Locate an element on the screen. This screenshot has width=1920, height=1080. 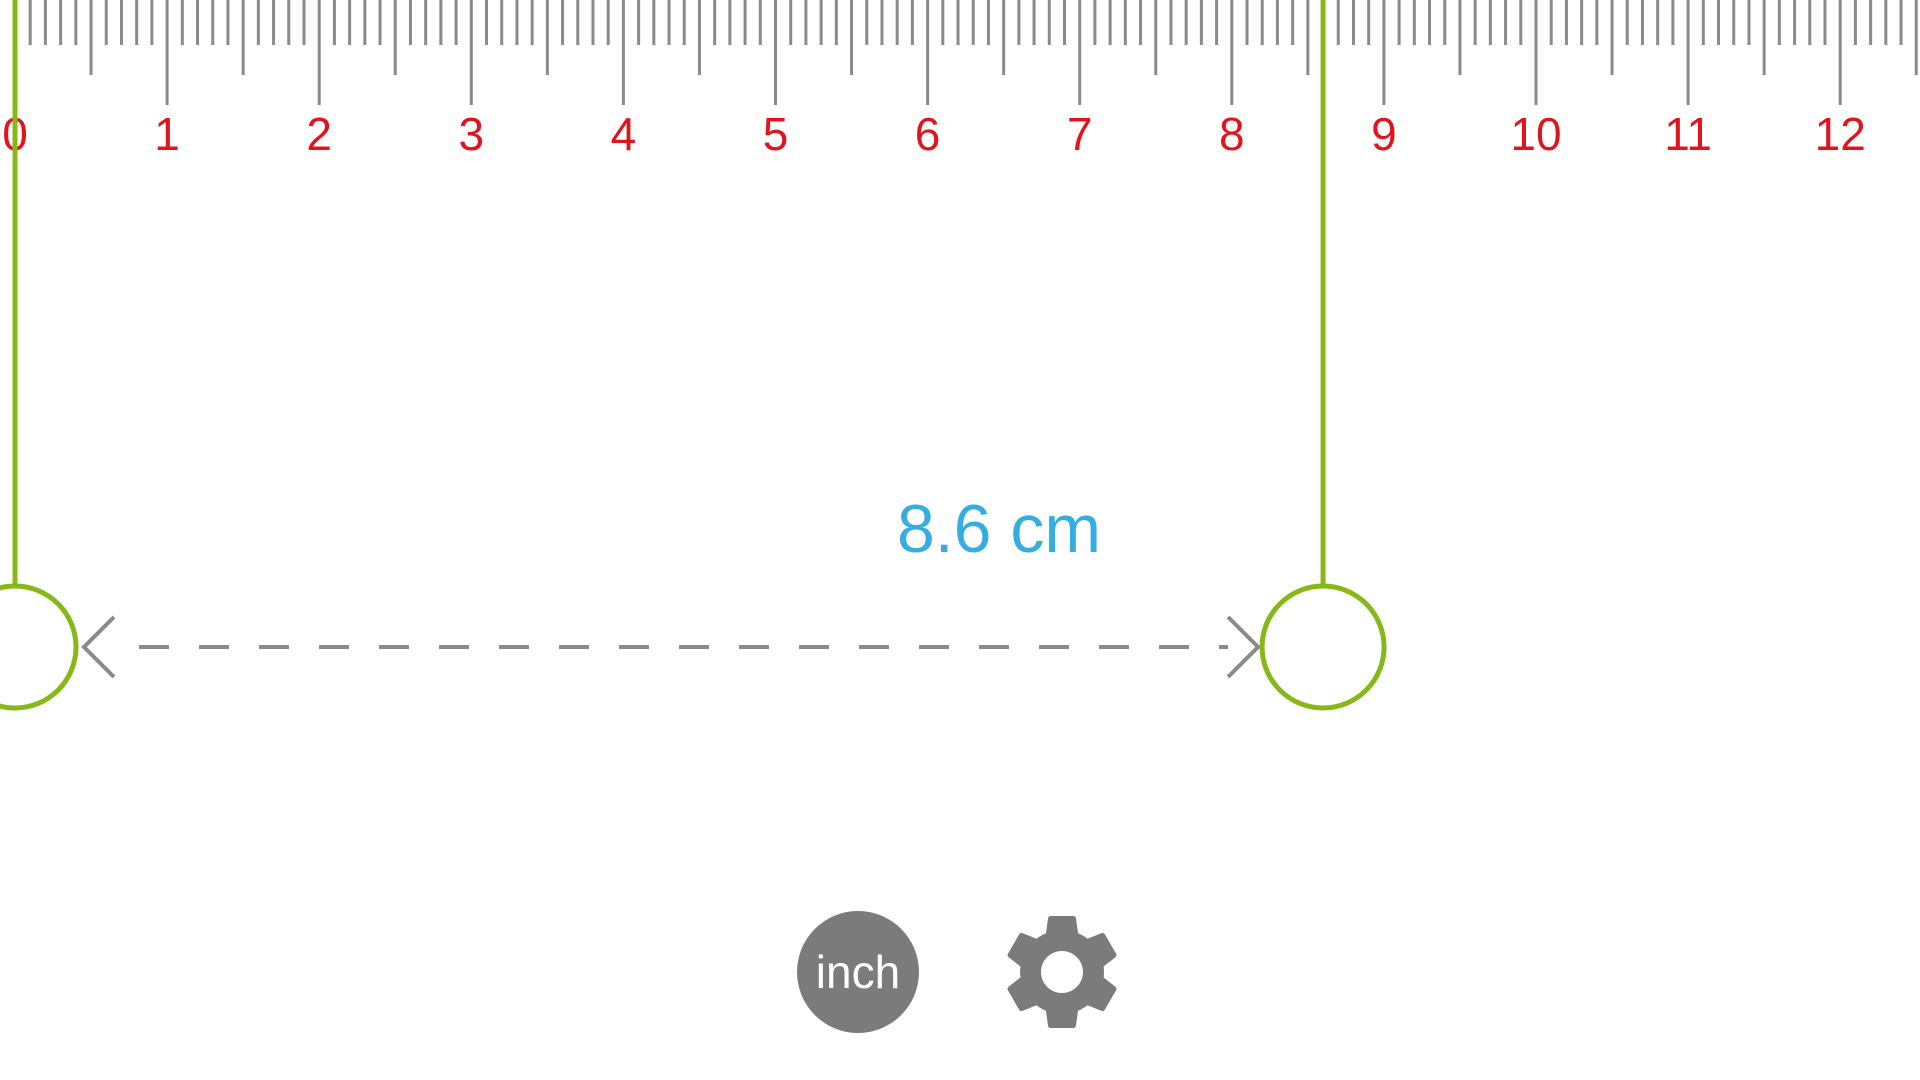
ruler-label: 8 is located at coordinates (1232, 134).